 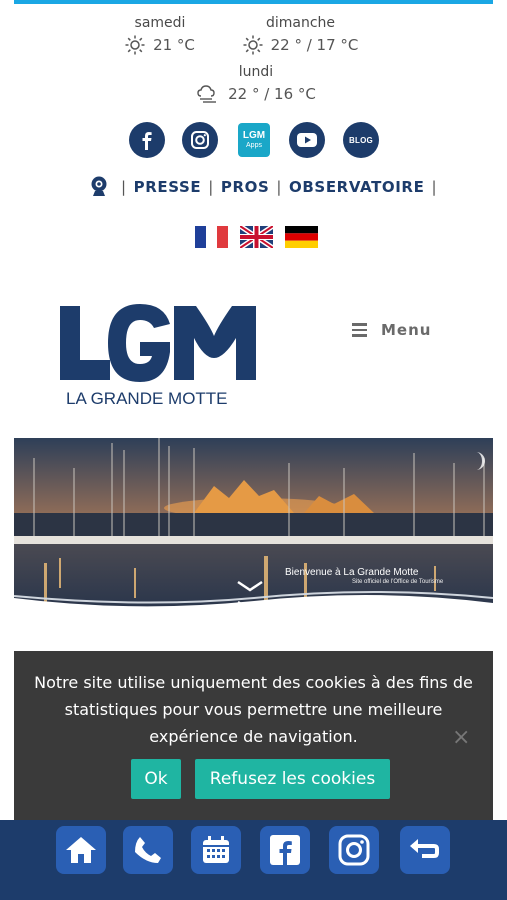 I want to click on weather-day-monday: lundi 22 ° / 16 °C, so click(x=256, y=84).